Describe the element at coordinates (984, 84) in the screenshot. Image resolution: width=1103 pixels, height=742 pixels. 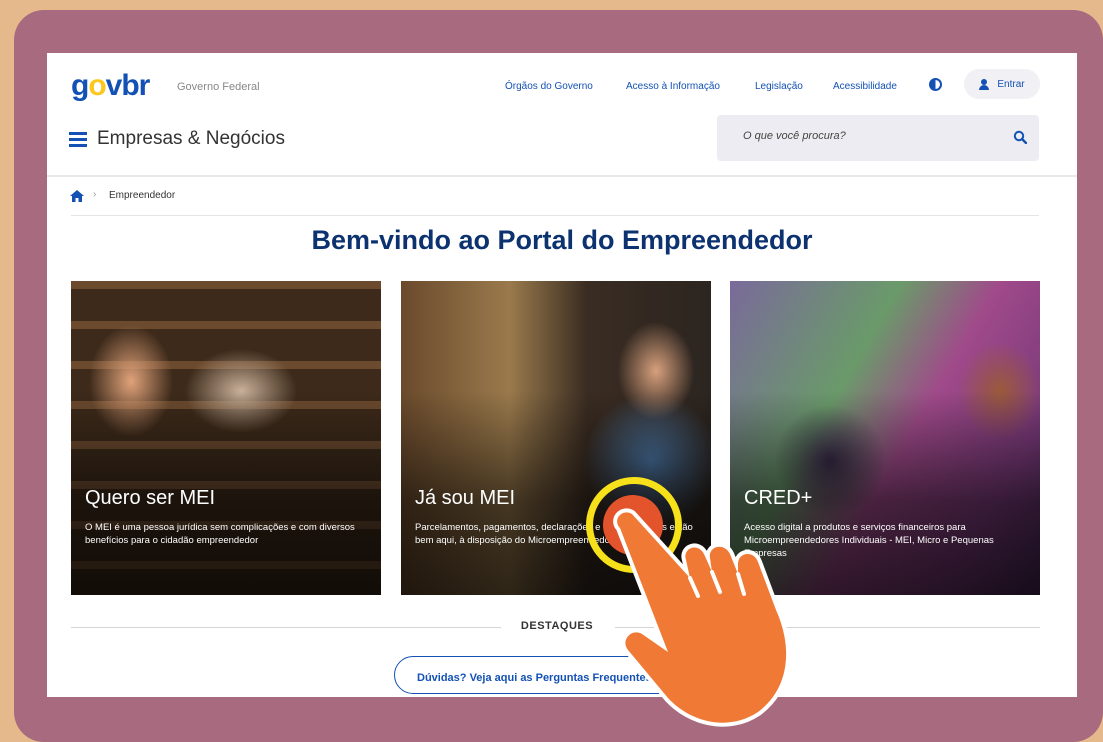
I see `user-icon` at that location.